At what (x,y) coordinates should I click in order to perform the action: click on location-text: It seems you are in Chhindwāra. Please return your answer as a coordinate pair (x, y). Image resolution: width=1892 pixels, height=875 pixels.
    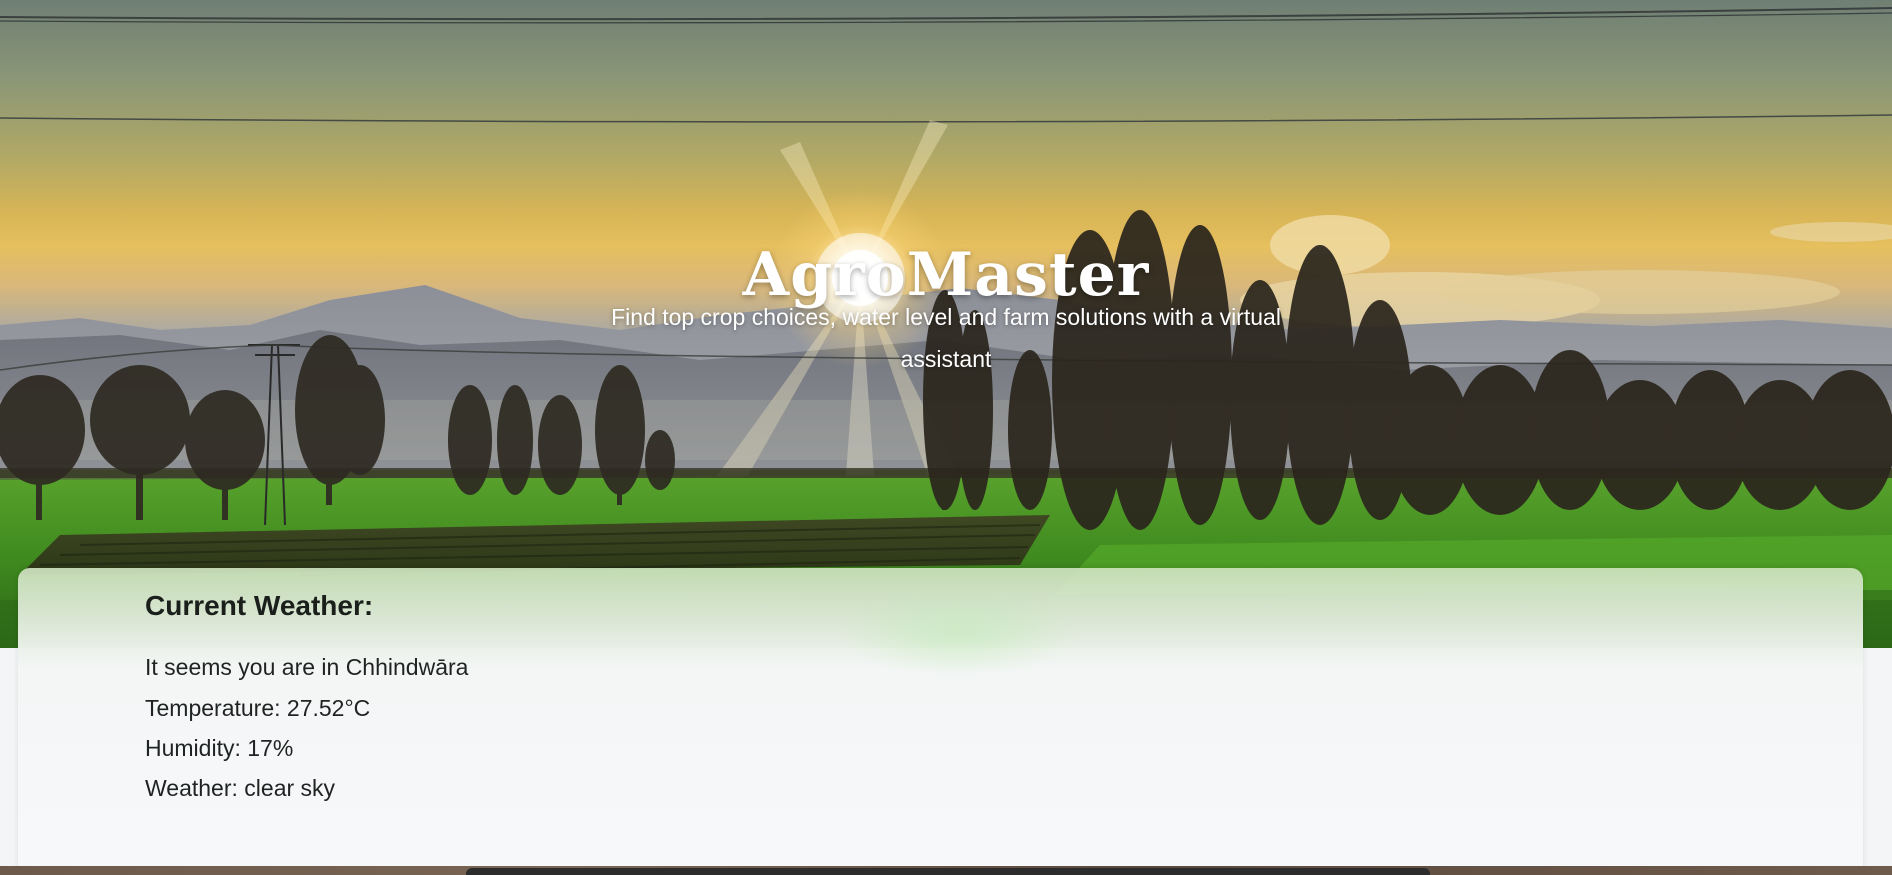
    Looking at the image, I should click on (307, 667).